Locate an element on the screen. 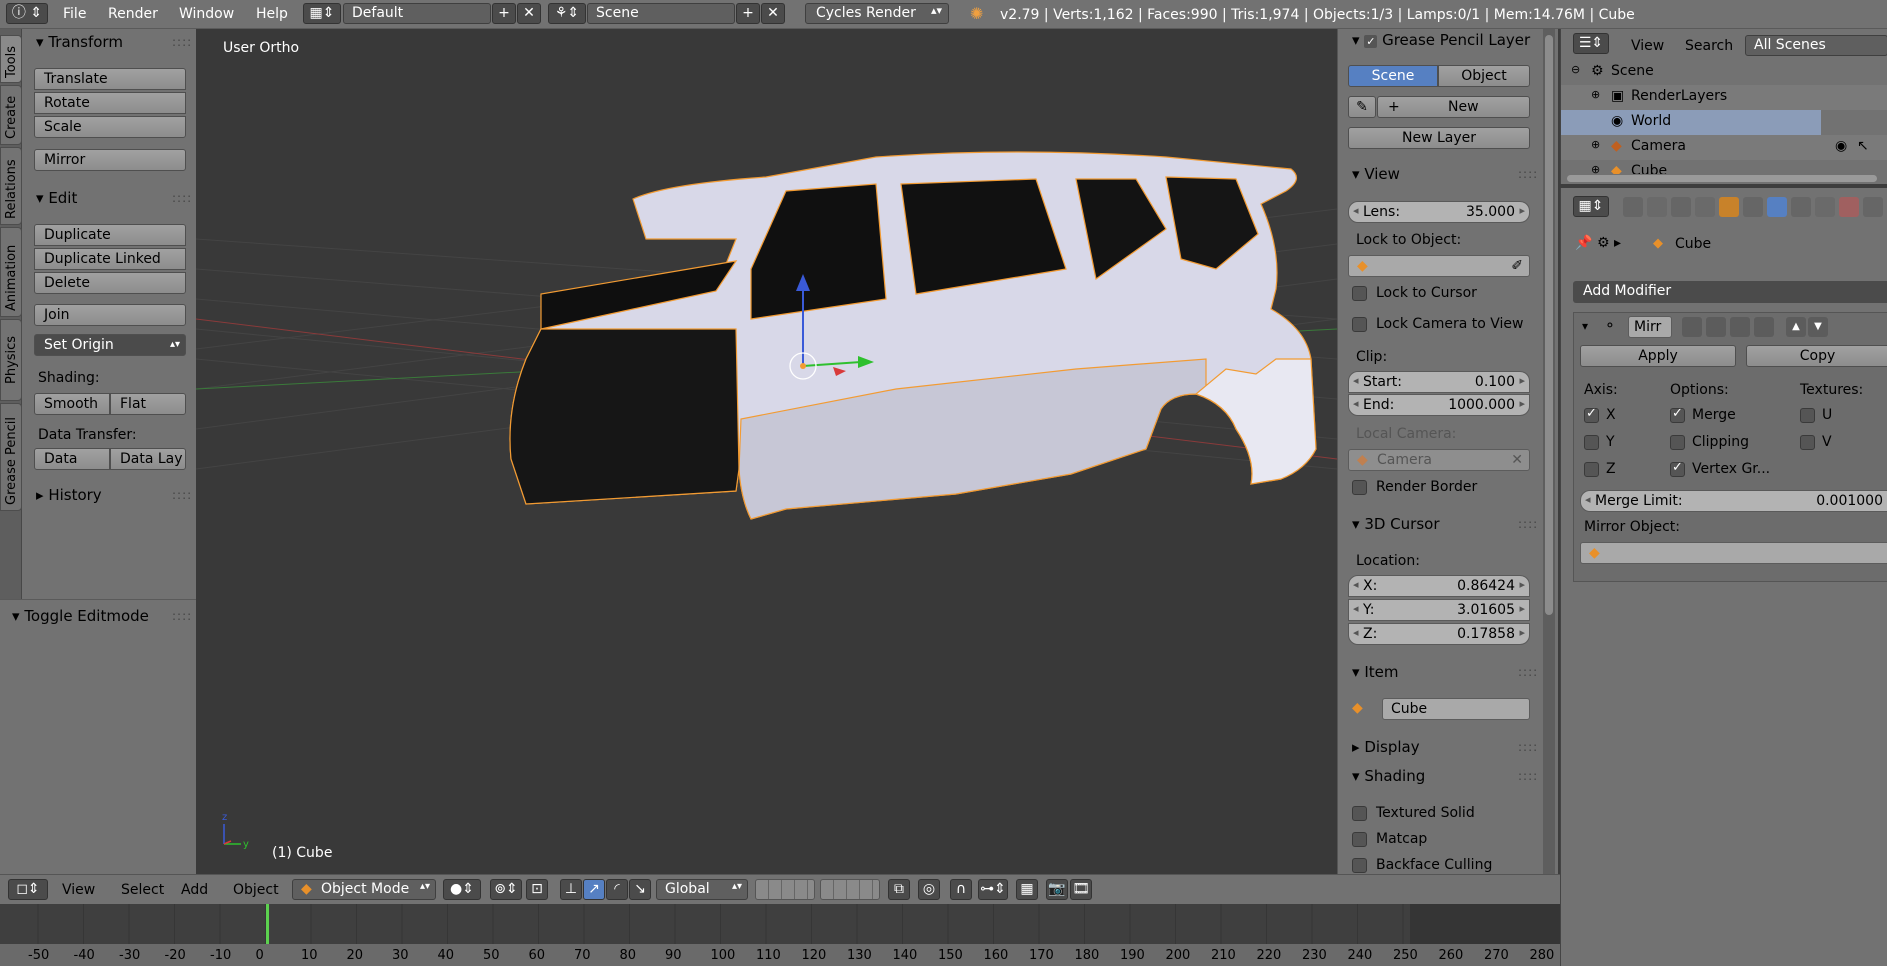 The height and width of the screenshot is (966, 1887). move-down-icon: ▼ is located at coordinates (1818, 327).